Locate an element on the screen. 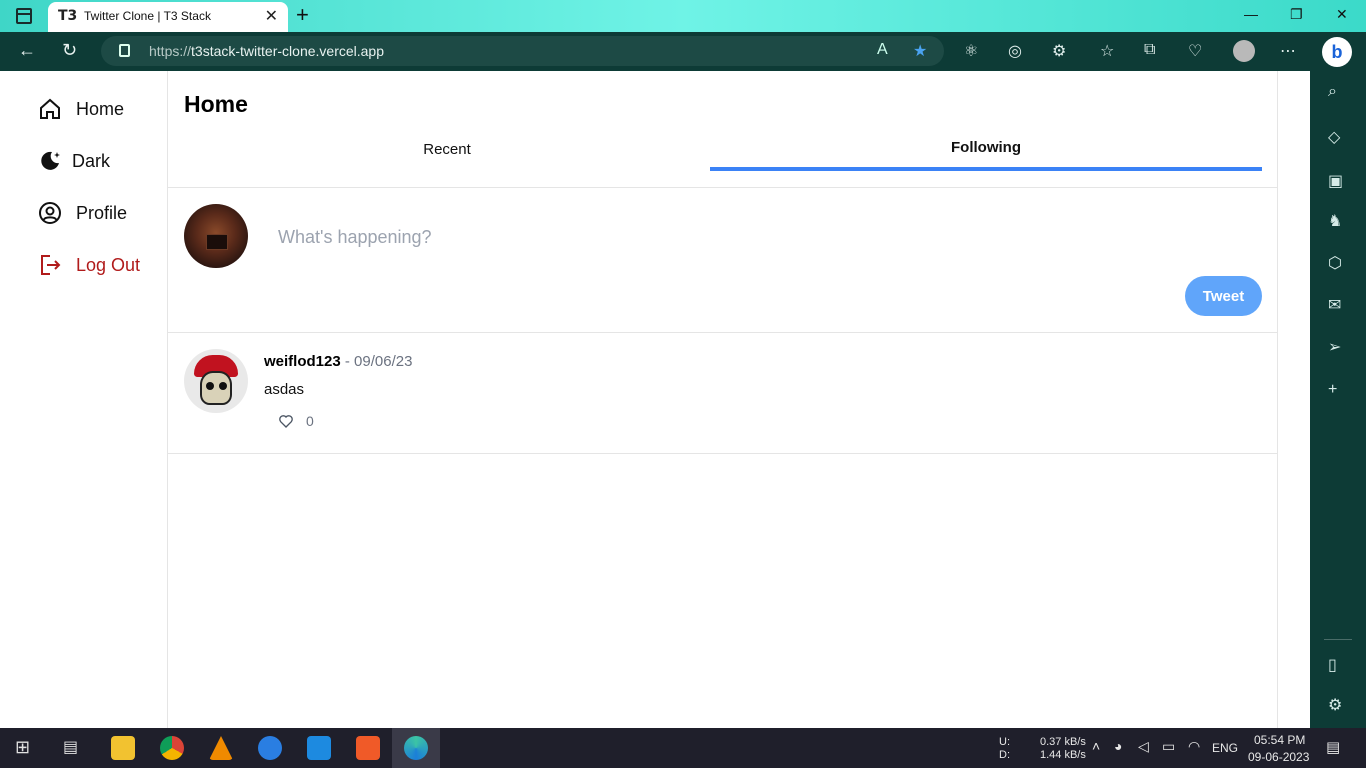 The height and width of the screenshot is (768, 1366). battery-icon: ▭ is located at coordinates (1168, 746).